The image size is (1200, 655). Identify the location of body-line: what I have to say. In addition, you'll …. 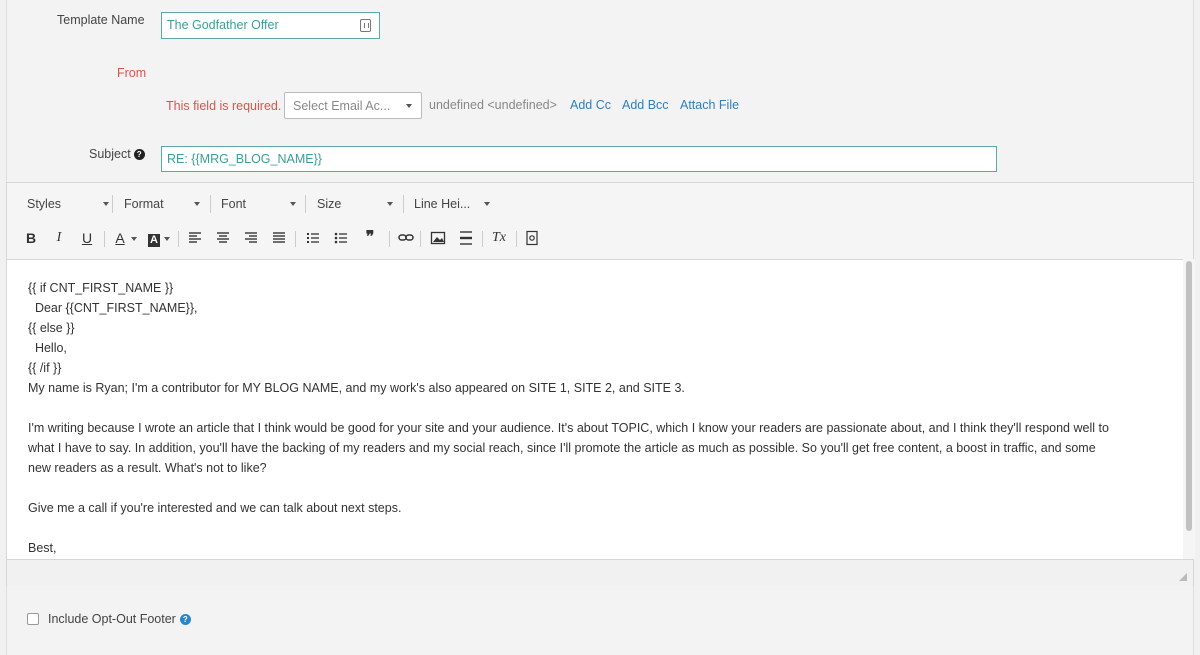
(562, 448).